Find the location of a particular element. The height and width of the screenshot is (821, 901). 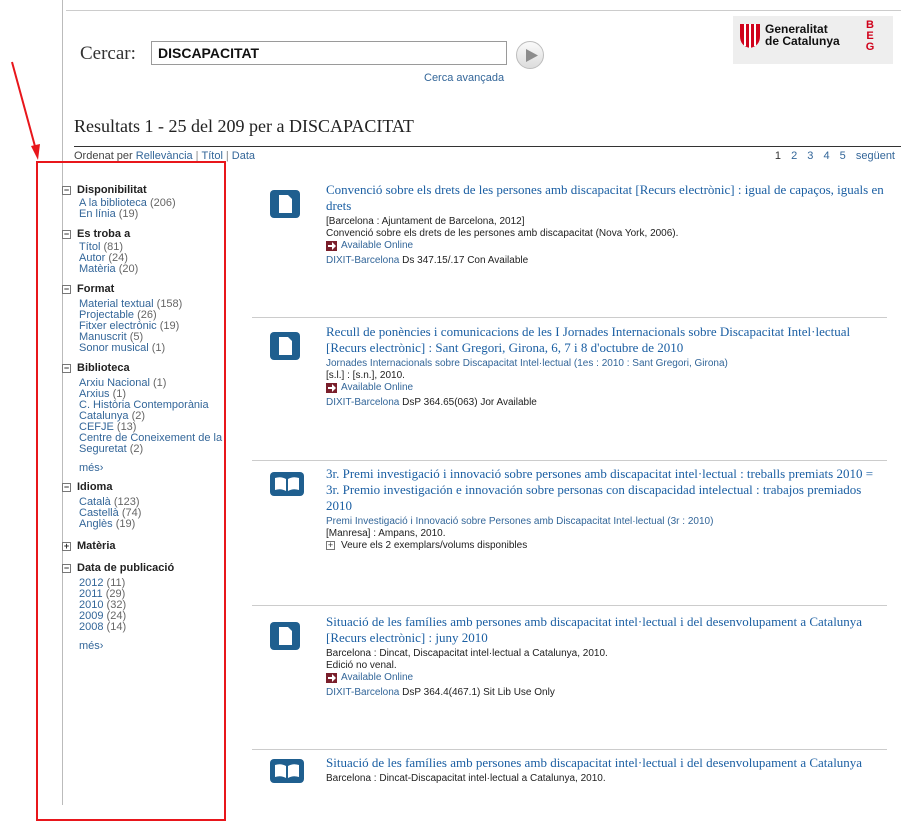

search-go-button is located at coordinates (530, 55).